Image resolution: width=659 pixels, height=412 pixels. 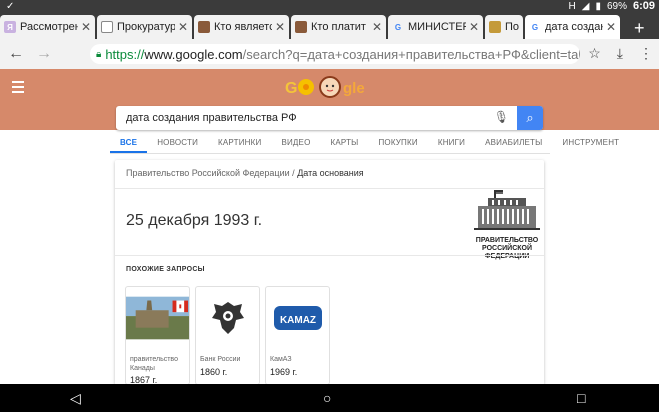 I want to click on government-logo: ПРАВИТЕЛЬСТВО РОССИЙСКОЙ ФЕДЕРАЦИИ, so click(x=507, y=236).